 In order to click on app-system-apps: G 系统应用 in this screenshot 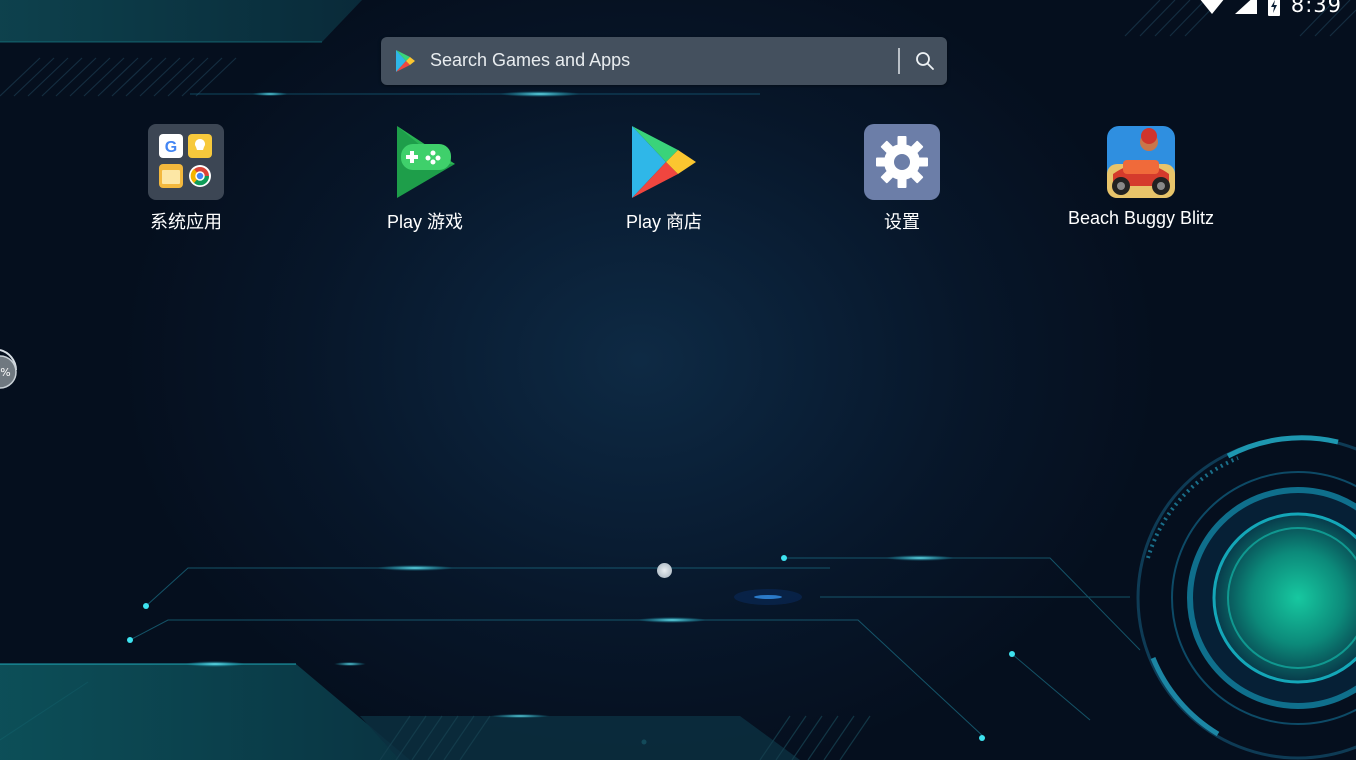, I will do `click(186, 179)`.